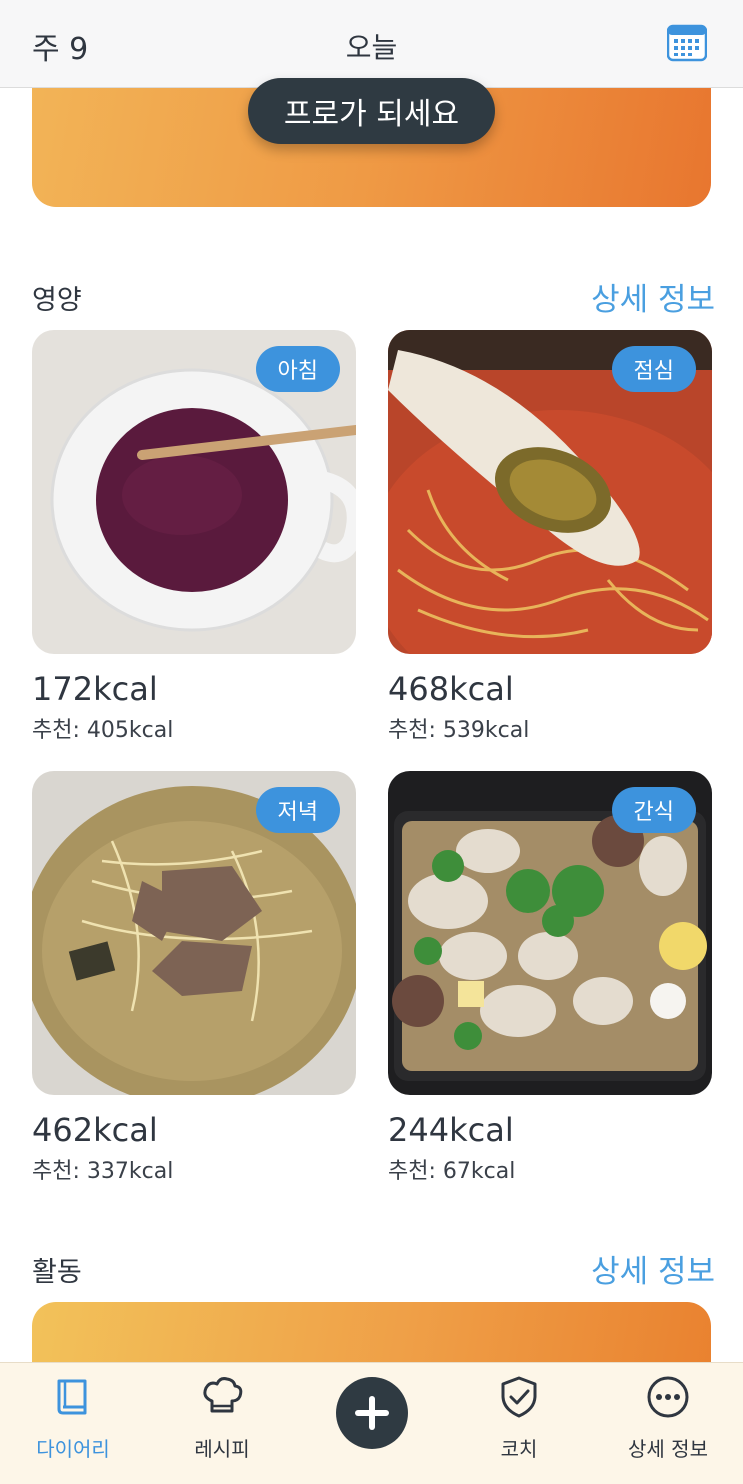 The image size is (743, 1484). What do you see at coordinates (653, 810) in the screenshot?
I see `meal-badge: 간식` at bounding box center [653, 810].